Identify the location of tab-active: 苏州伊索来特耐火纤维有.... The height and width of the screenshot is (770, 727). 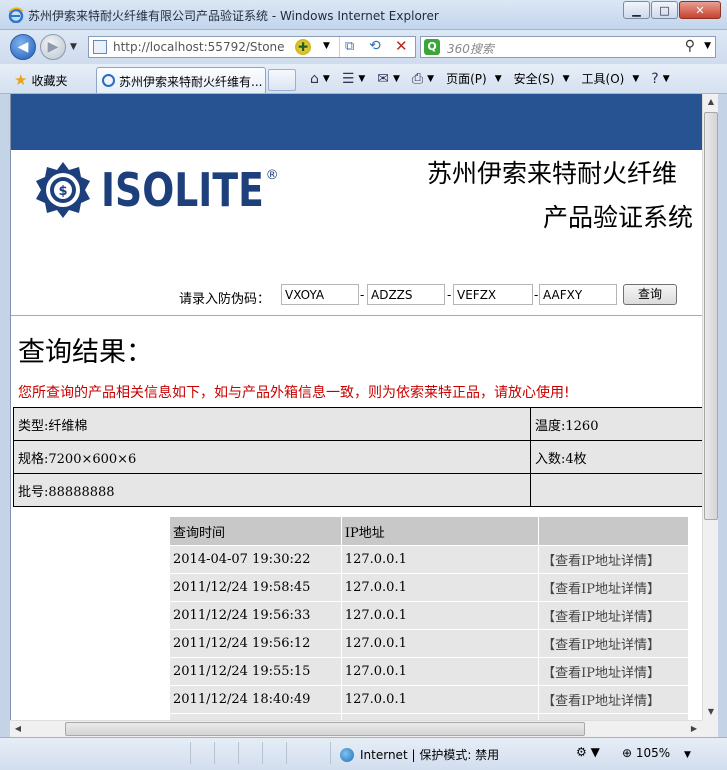
(181, 80).